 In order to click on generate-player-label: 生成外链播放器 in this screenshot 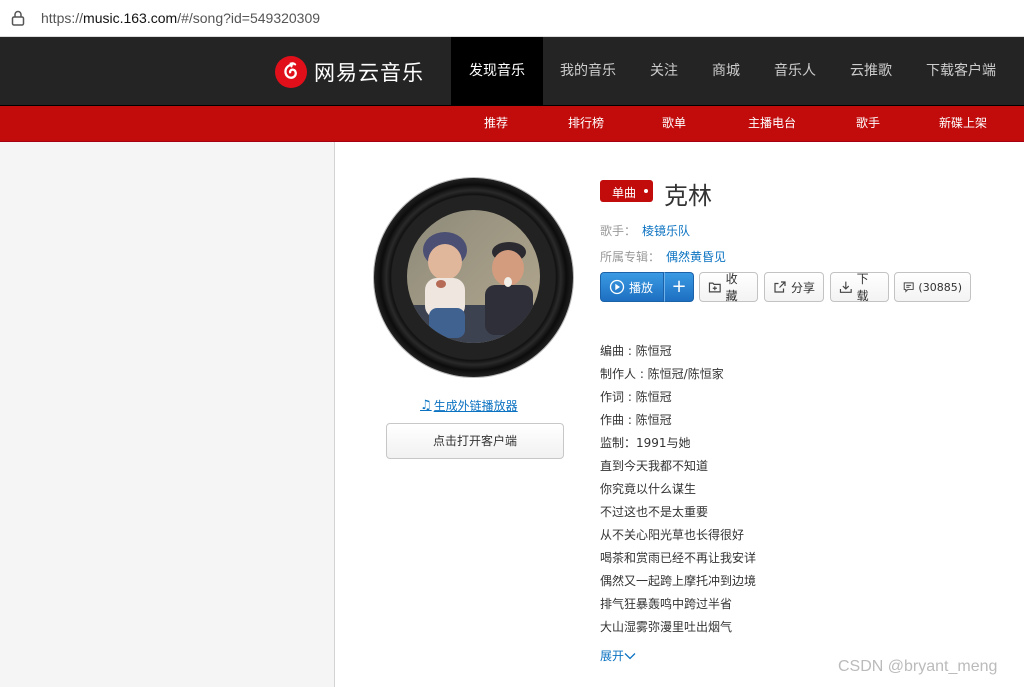, I will do `click(475, 406)`.